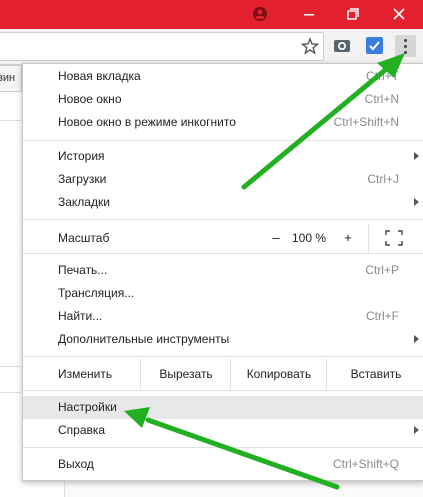 The height and width of the screenshot is (497, 423). I want to click on menu-item-label: Дополнительные инструменты, so click(144, 339).